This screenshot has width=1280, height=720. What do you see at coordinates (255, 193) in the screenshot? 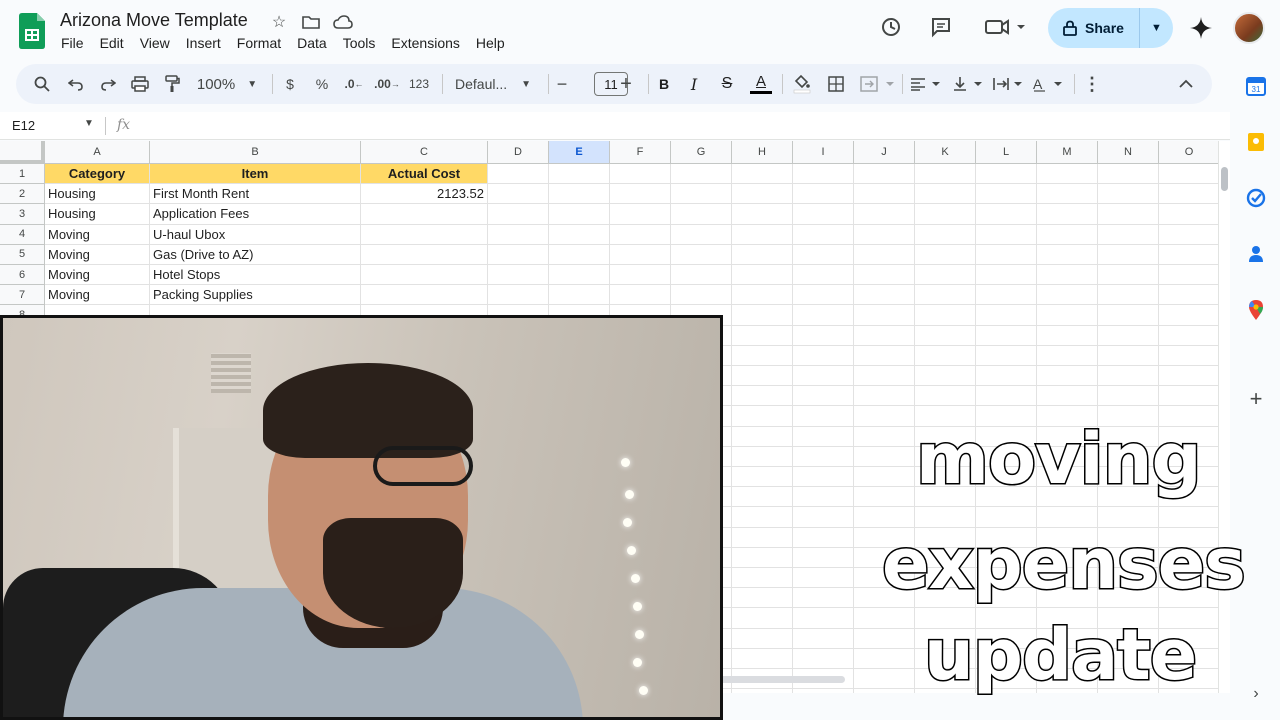
I see `cell-item: First Month Rent` at bounding box center [255, 193].